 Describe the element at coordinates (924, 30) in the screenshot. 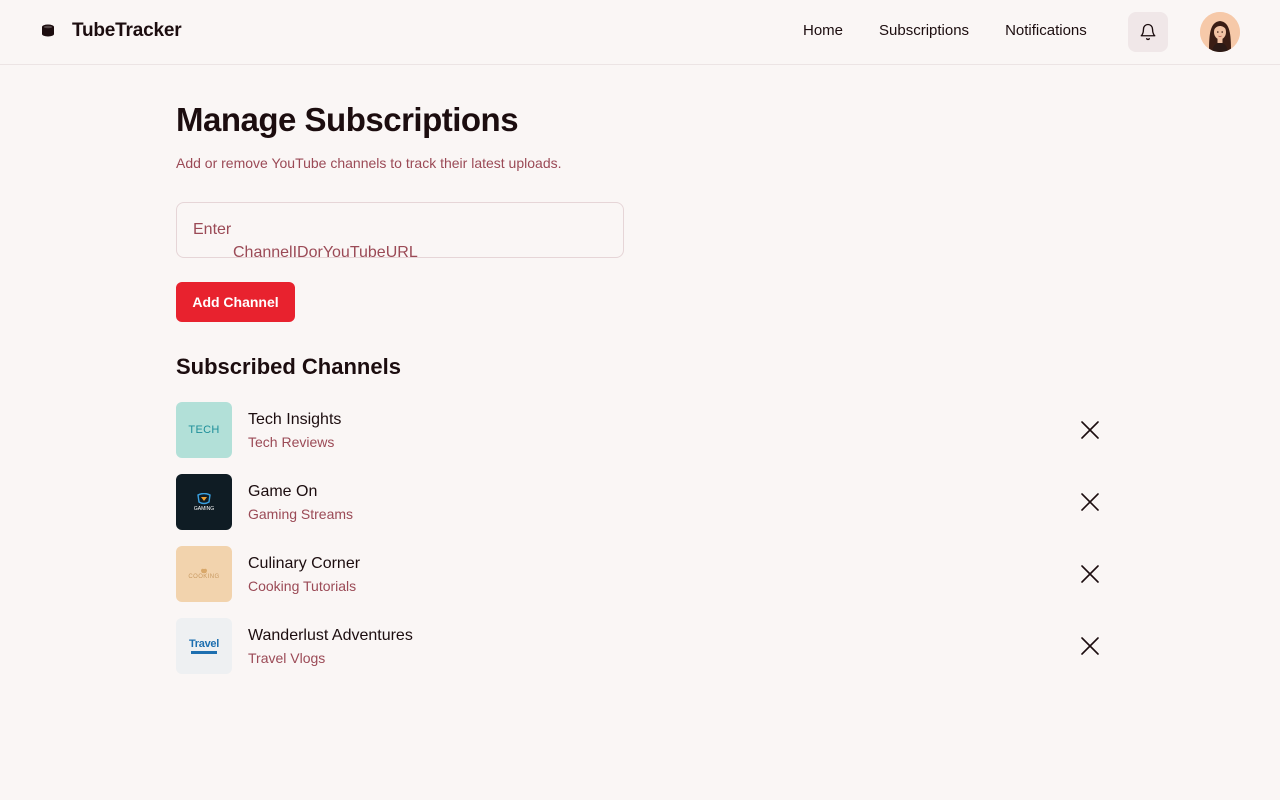

I see `nav-subscriptions: Subscriptions` at that location.